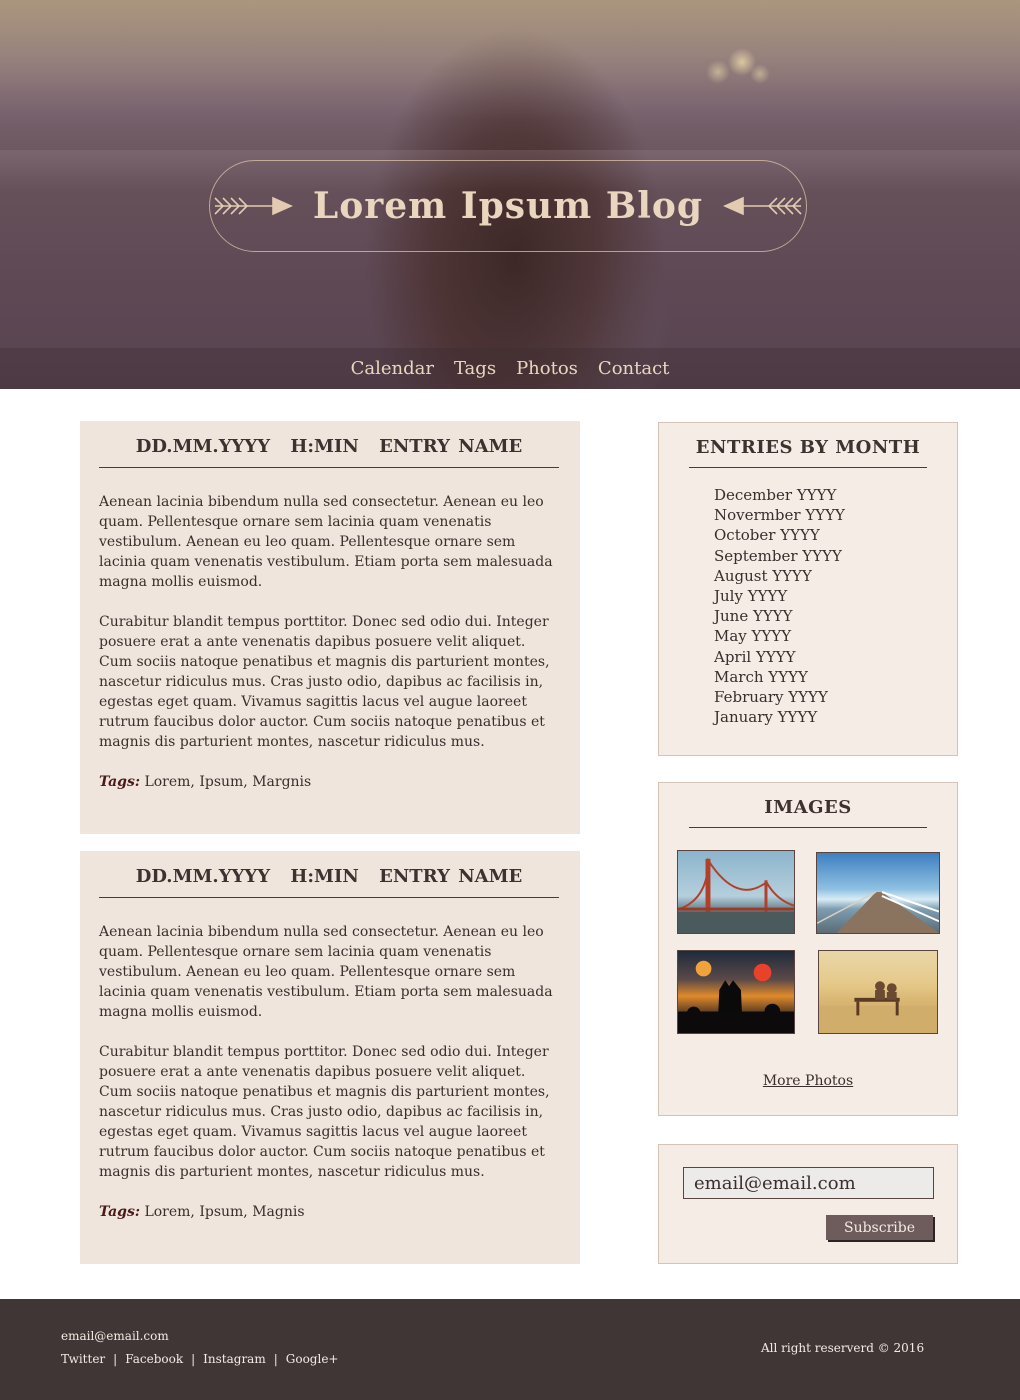  Describe the element at coordinates (835, 535) in the screenshot. I see `month-link: October YYYY` at that location.